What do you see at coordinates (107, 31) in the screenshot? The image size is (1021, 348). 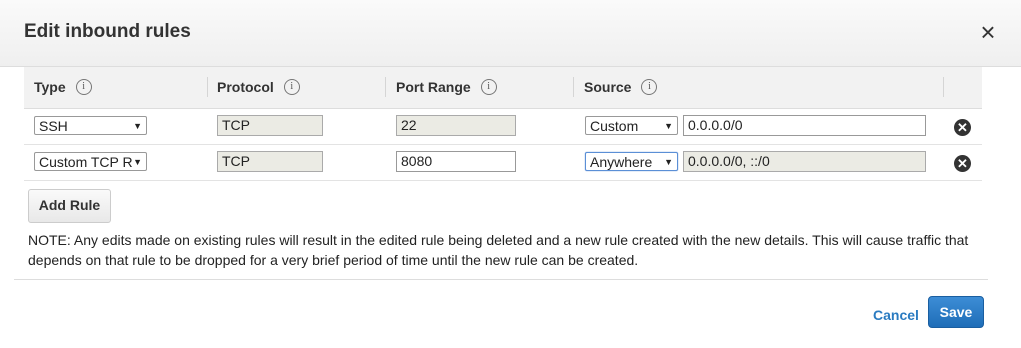 I see `dialog-title: Edit inbound rules` at bounding box center [107, 31].